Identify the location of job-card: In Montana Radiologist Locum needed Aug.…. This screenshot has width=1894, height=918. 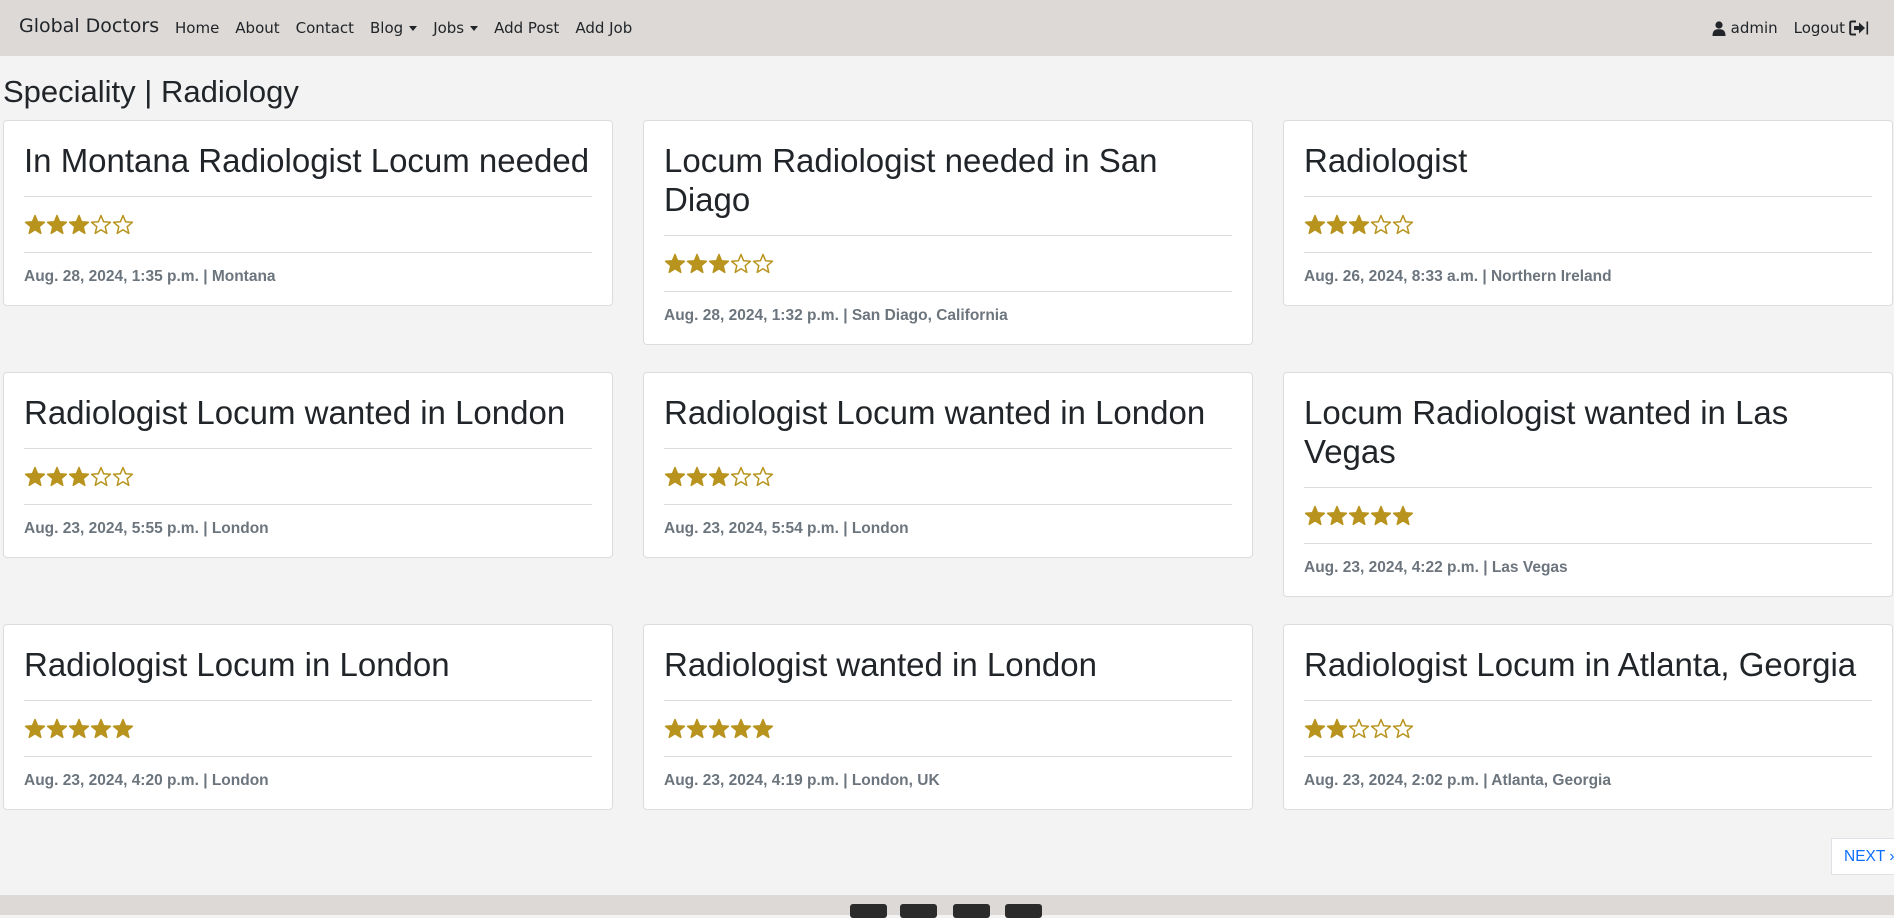
(308, 213).